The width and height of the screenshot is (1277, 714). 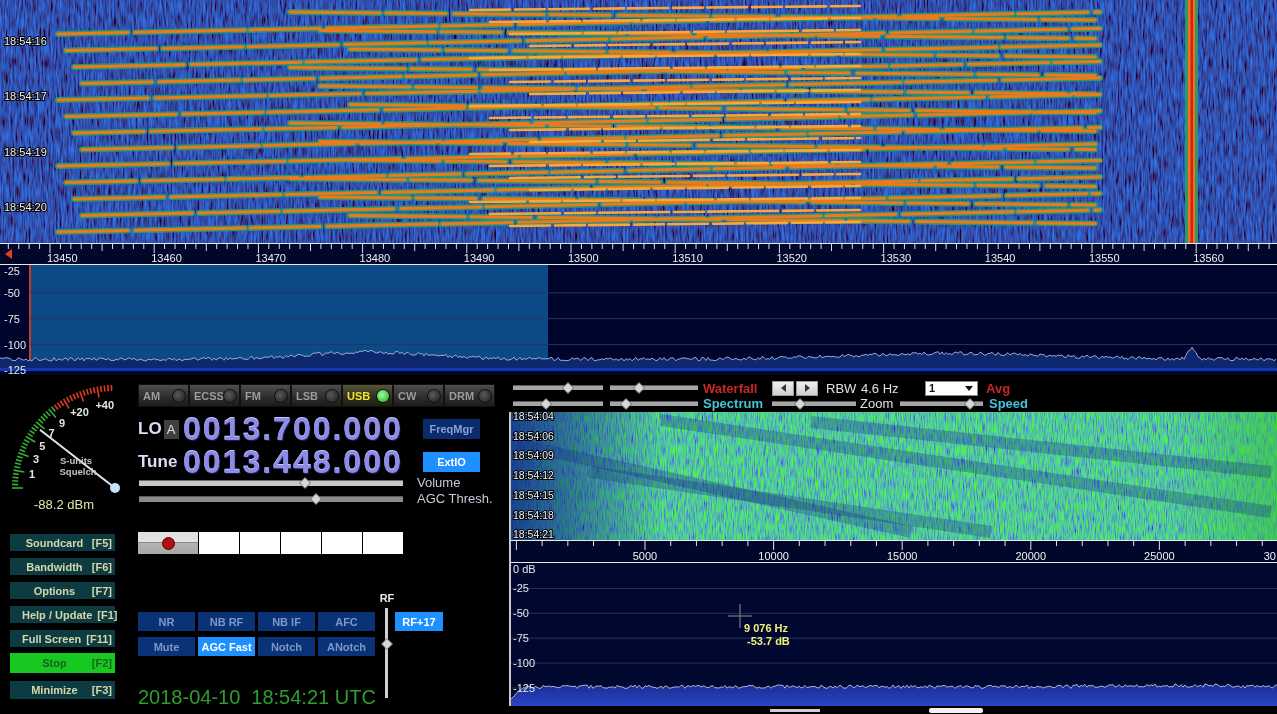 What do you see at coordinates (36, 459) in the screenshot?
I see `scale-label: 3` at bounding box center [36, 459].